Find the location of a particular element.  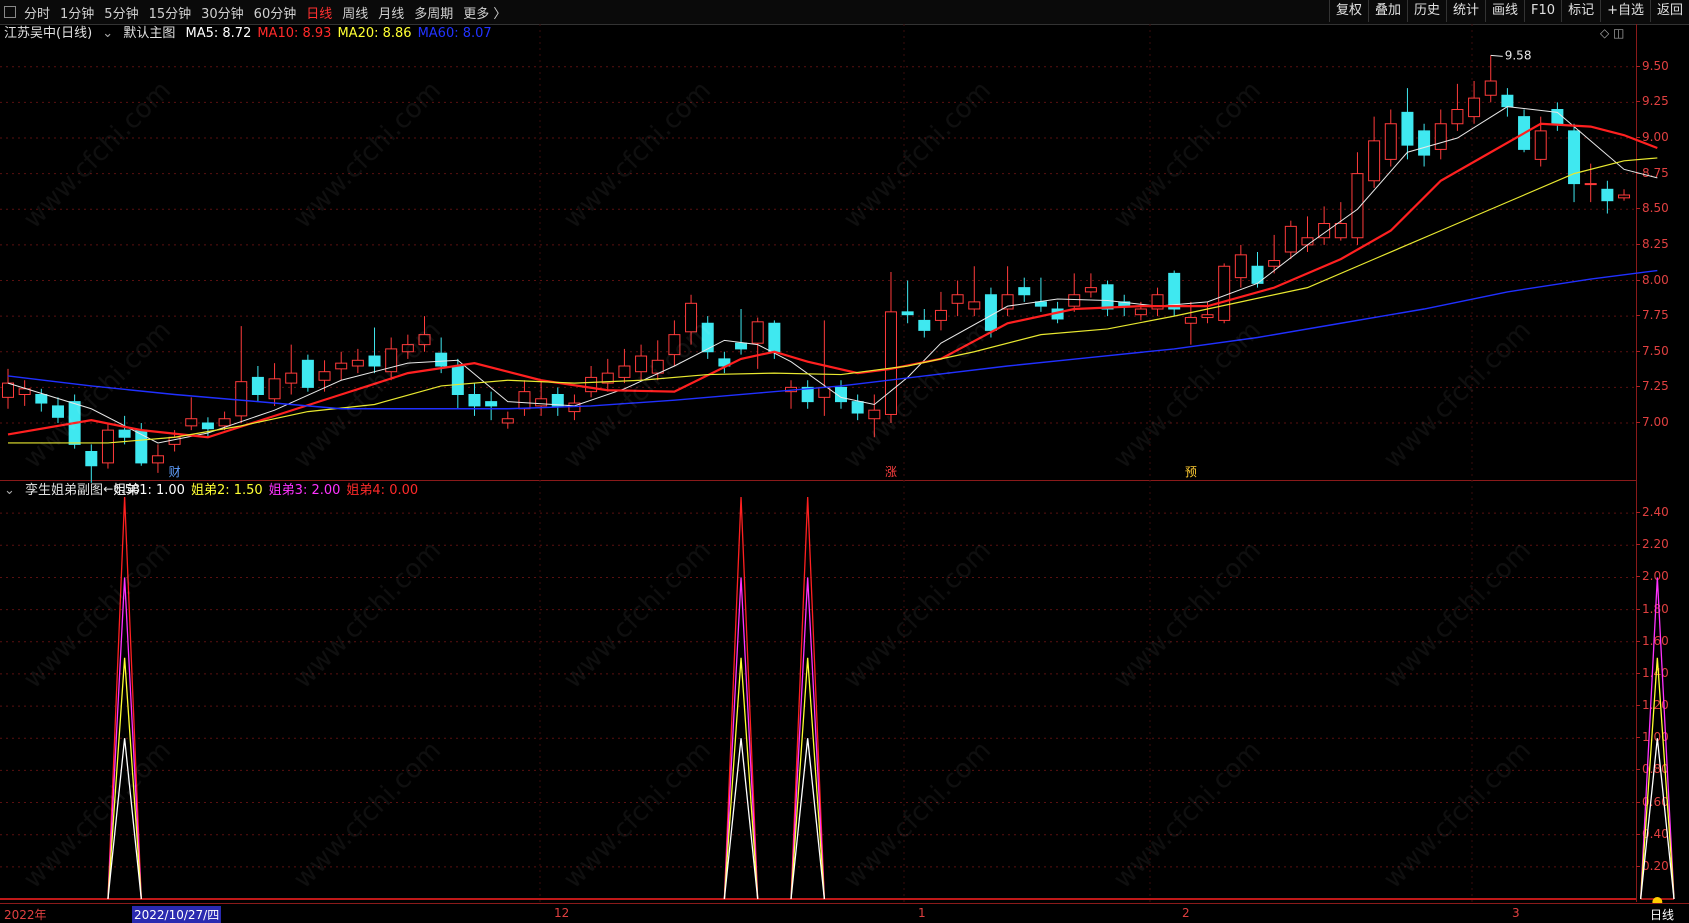

event-marker: 涨 is located at coordinates (891, 471).